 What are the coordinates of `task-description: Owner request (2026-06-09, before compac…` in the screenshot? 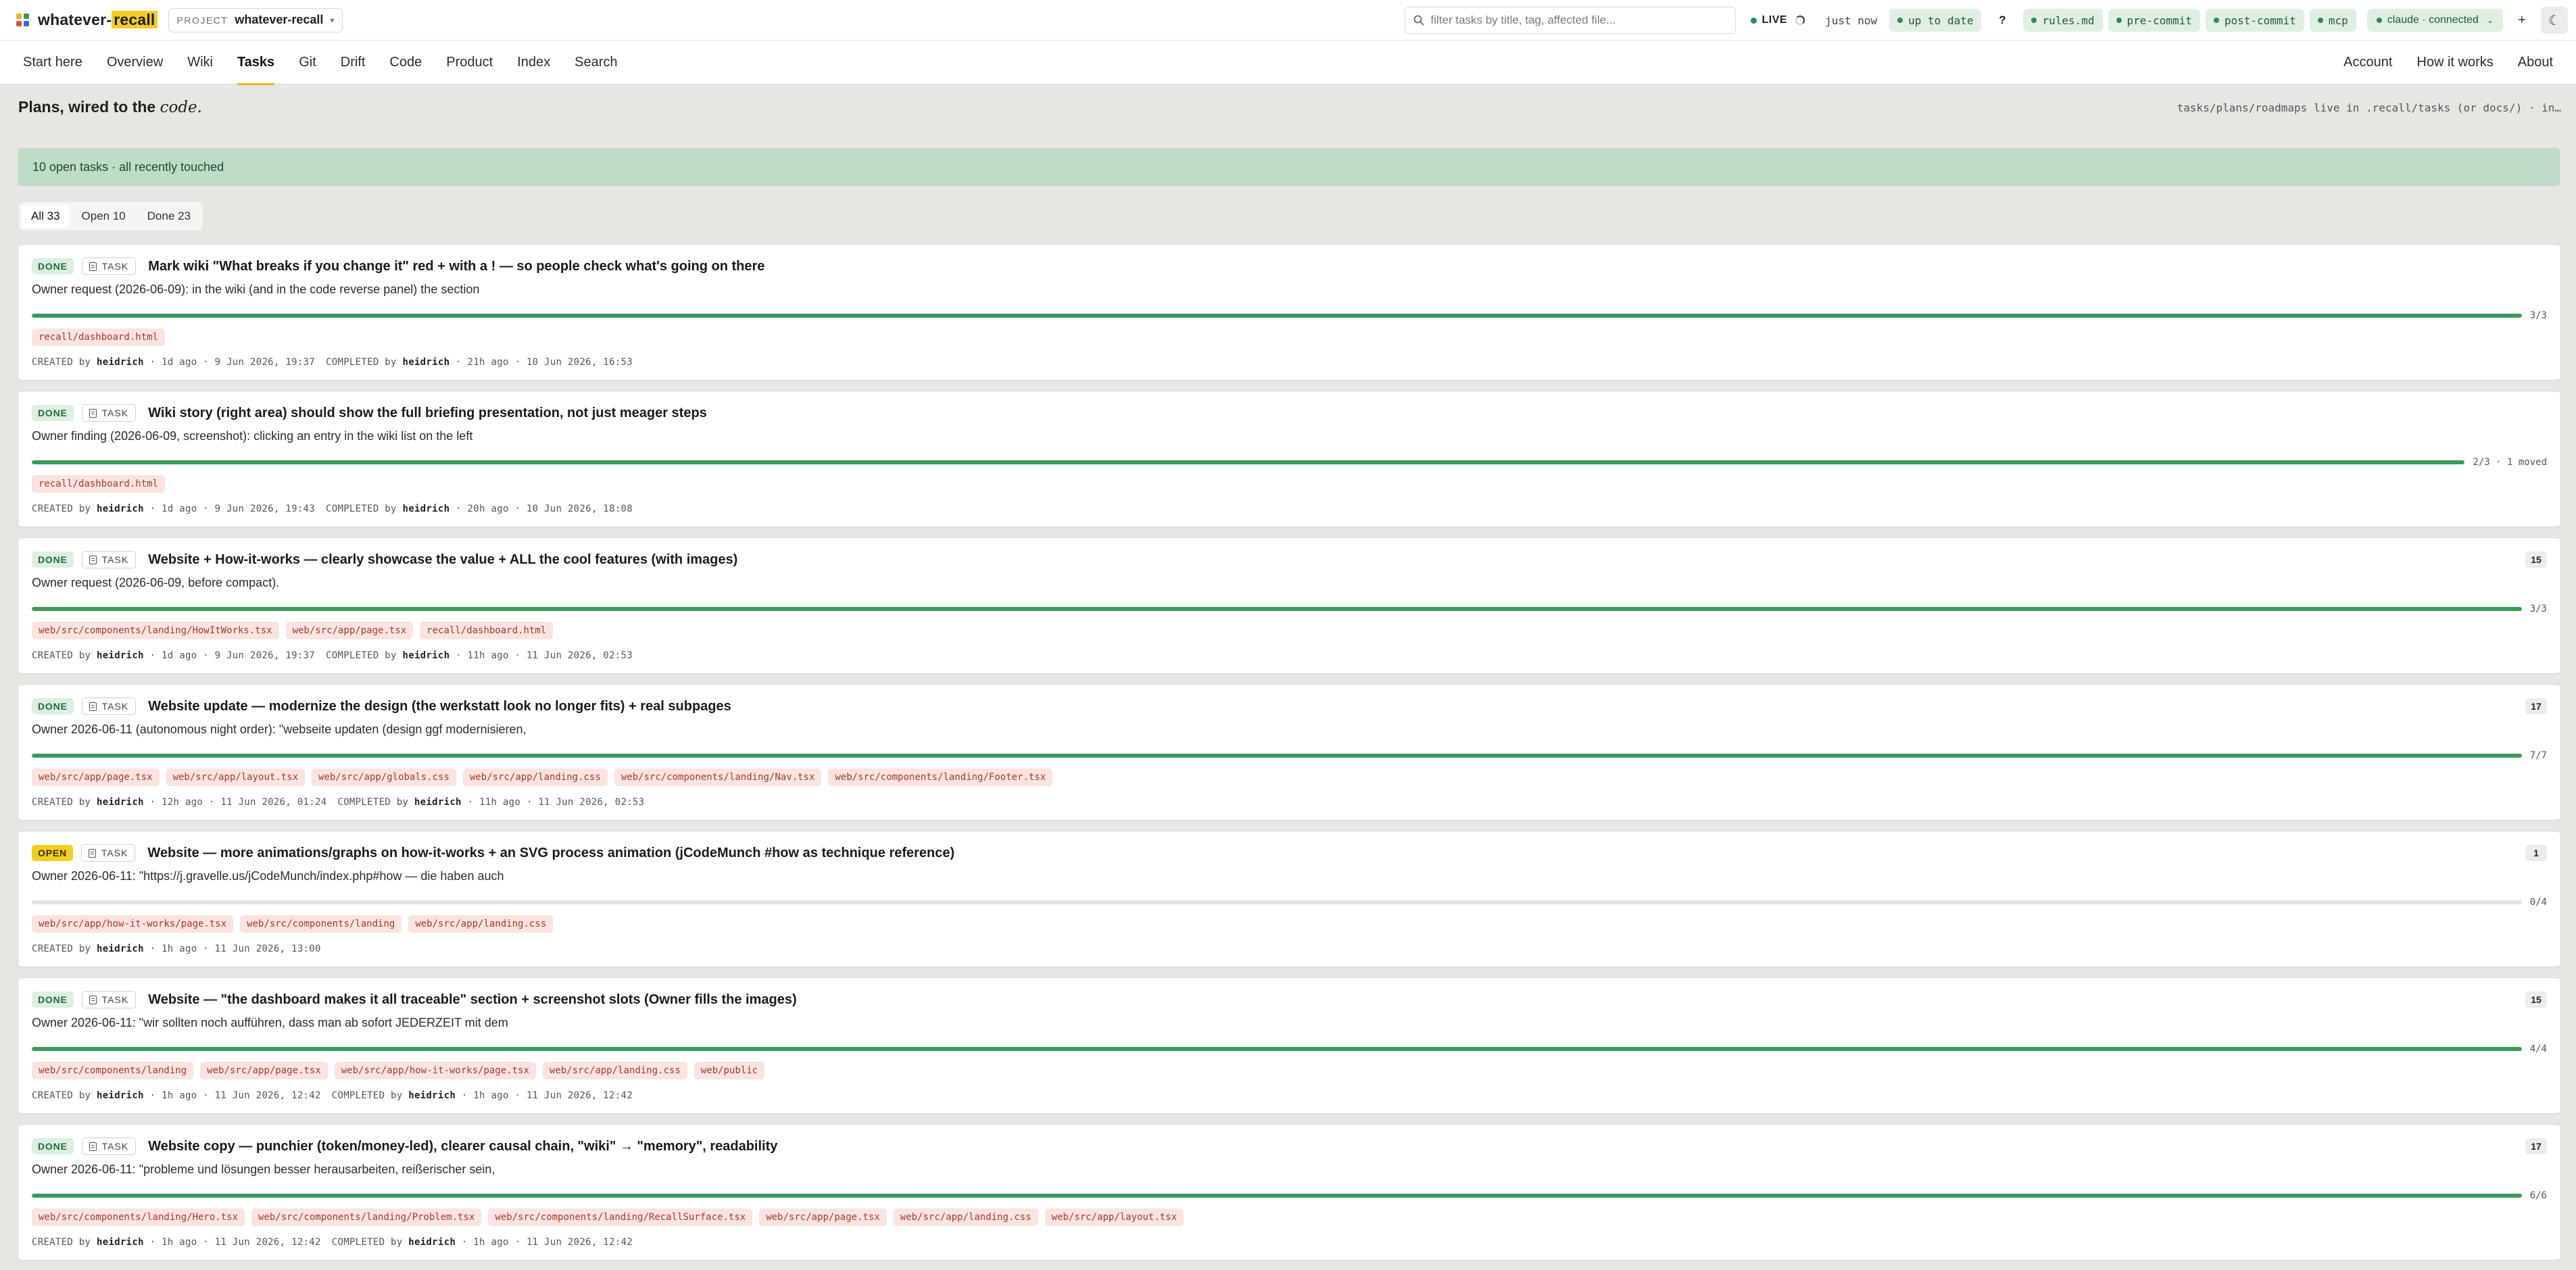 It's located at (156, 582).